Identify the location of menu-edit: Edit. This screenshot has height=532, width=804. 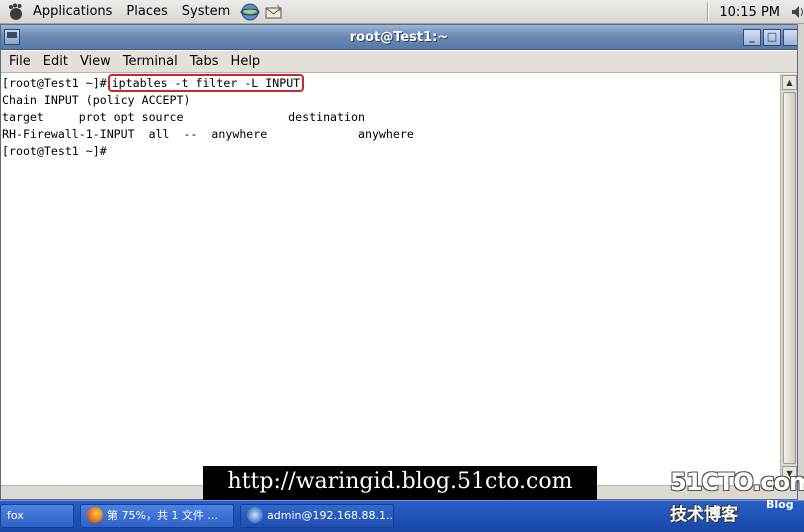
(55, 61).